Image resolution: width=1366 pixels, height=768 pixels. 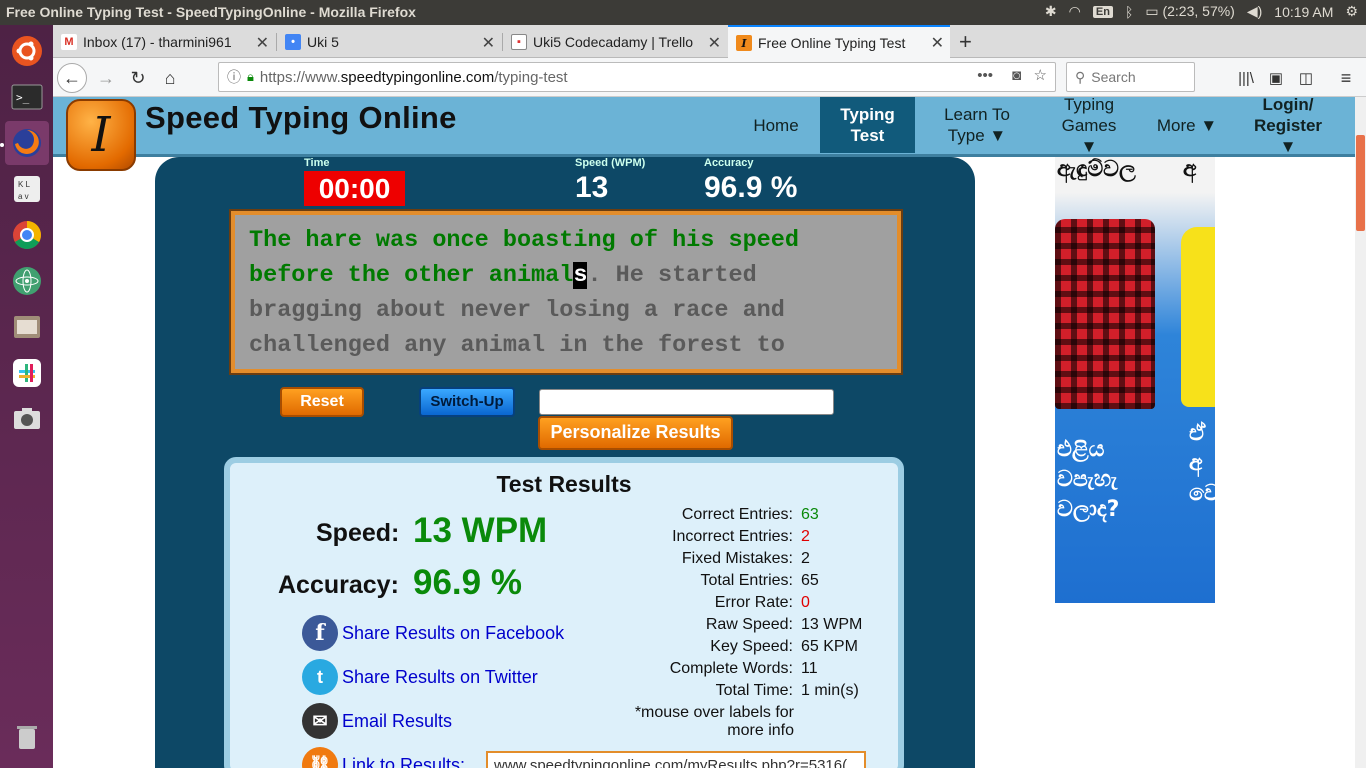 What do you see at coordinates (615, 42) in the screenshot?
I see `tab-trello: ▪ Uki5 Codecadamy | Trello ✕` at bounding box center [615, 42].